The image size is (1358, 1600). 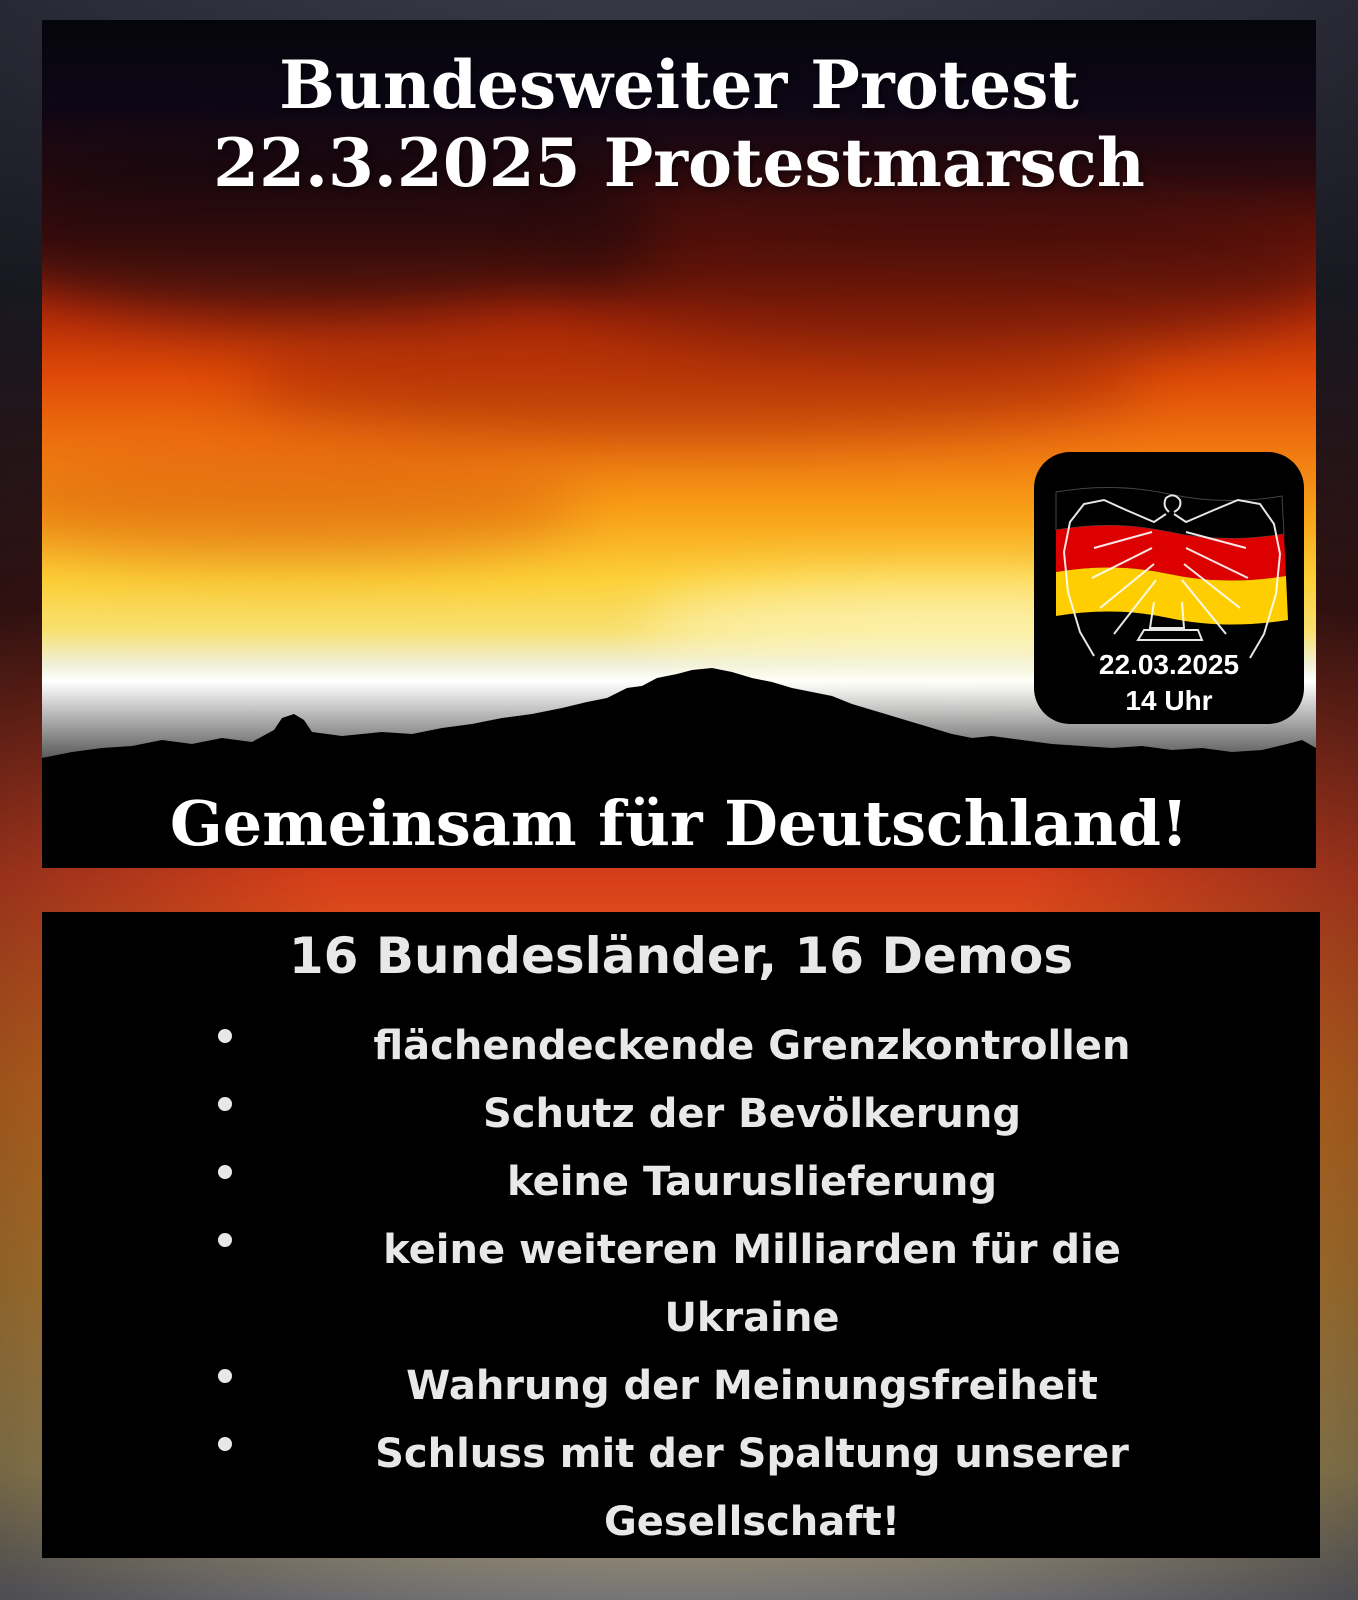 What do you see at coordinates (752, 1046) in the screenshot?
I see `list-item-text: flächendeckende Grenzkontrollen` at bounding box center [752, 1046].